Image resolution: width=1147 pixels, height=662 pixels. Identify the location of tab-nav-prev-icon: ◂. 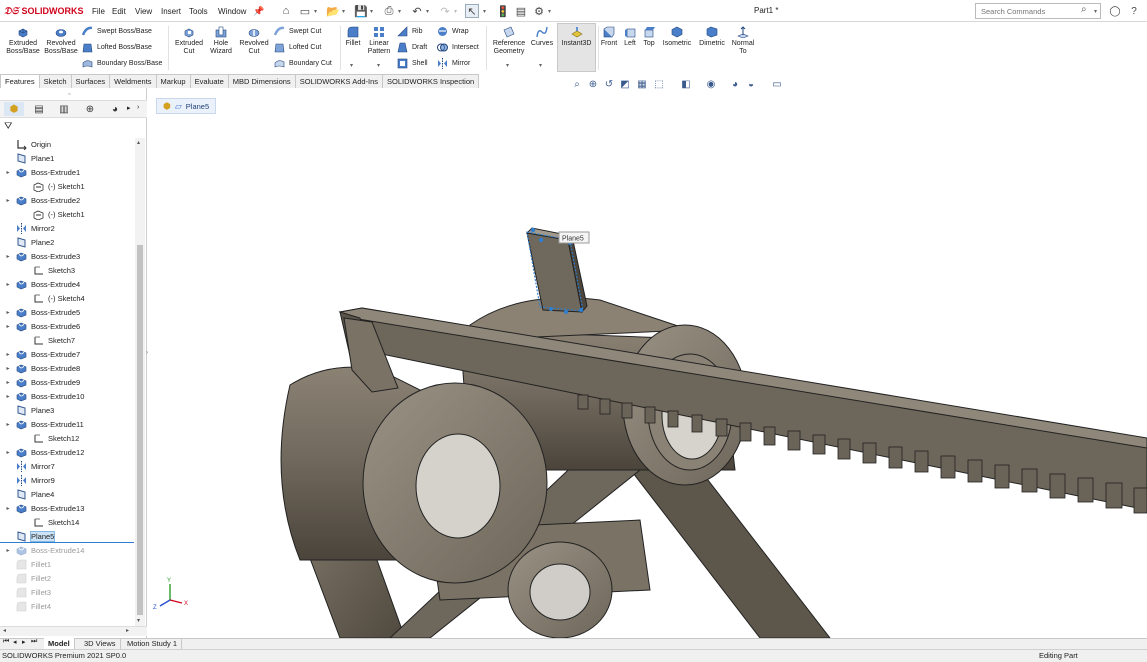
(15, 642).